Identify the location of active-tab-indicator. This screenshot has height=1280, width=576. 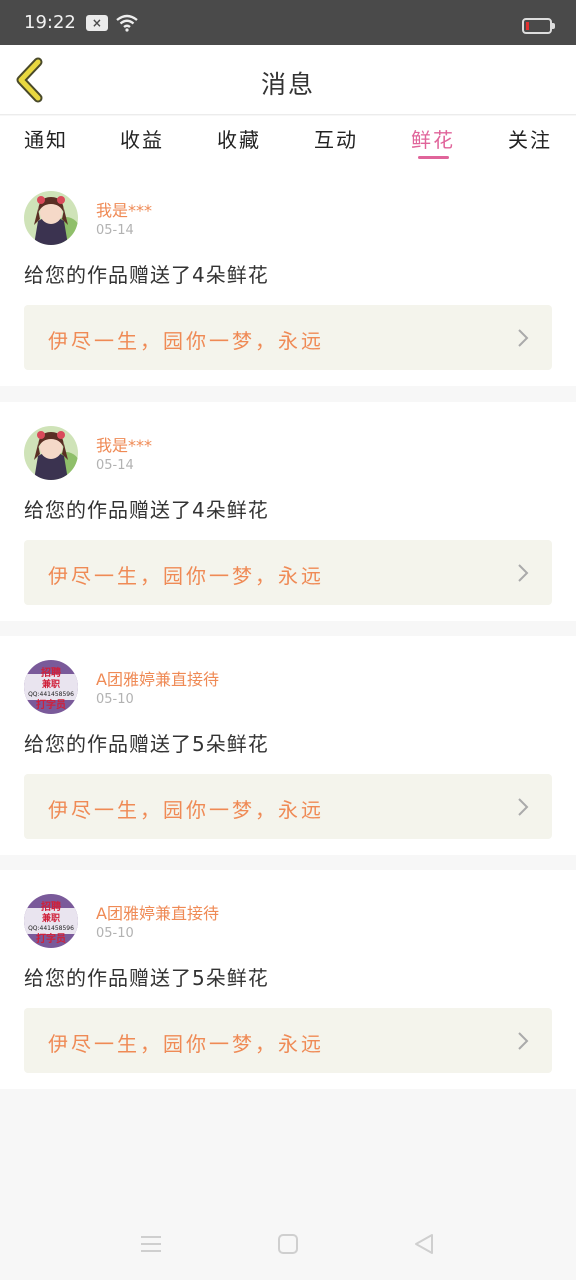
(433, 157).